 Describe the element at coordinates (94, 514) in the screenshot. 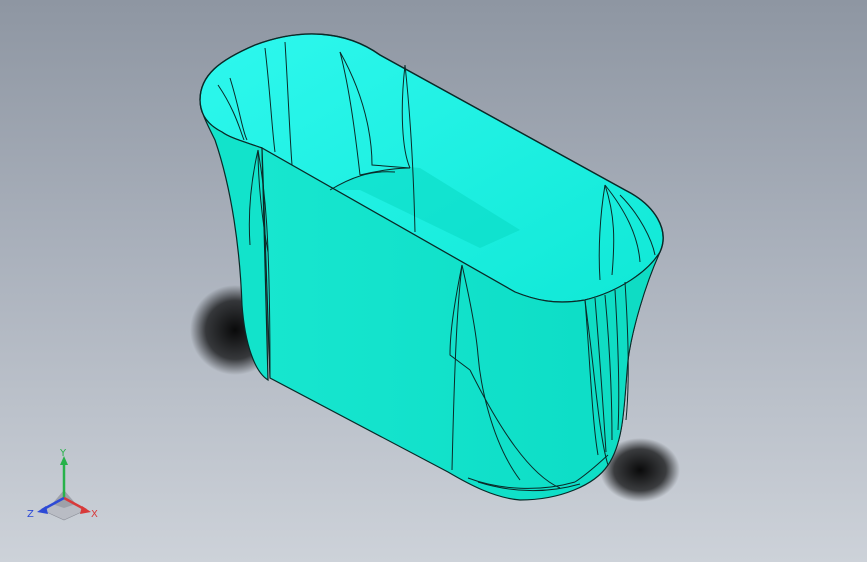

I see `x-axis-label: X` at that location.